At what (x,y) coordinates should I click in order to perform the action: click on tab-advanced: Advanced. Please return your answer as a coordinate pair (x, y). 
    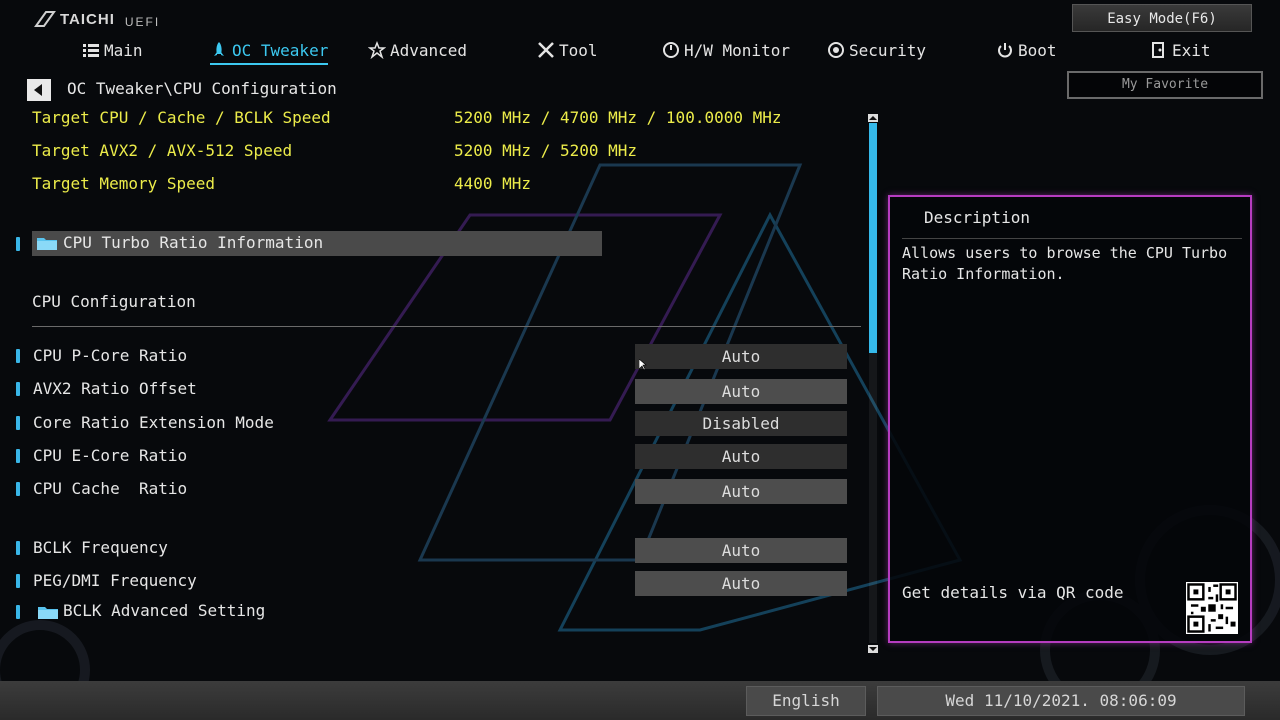
    Looking at the image, I should click on (417, 50).